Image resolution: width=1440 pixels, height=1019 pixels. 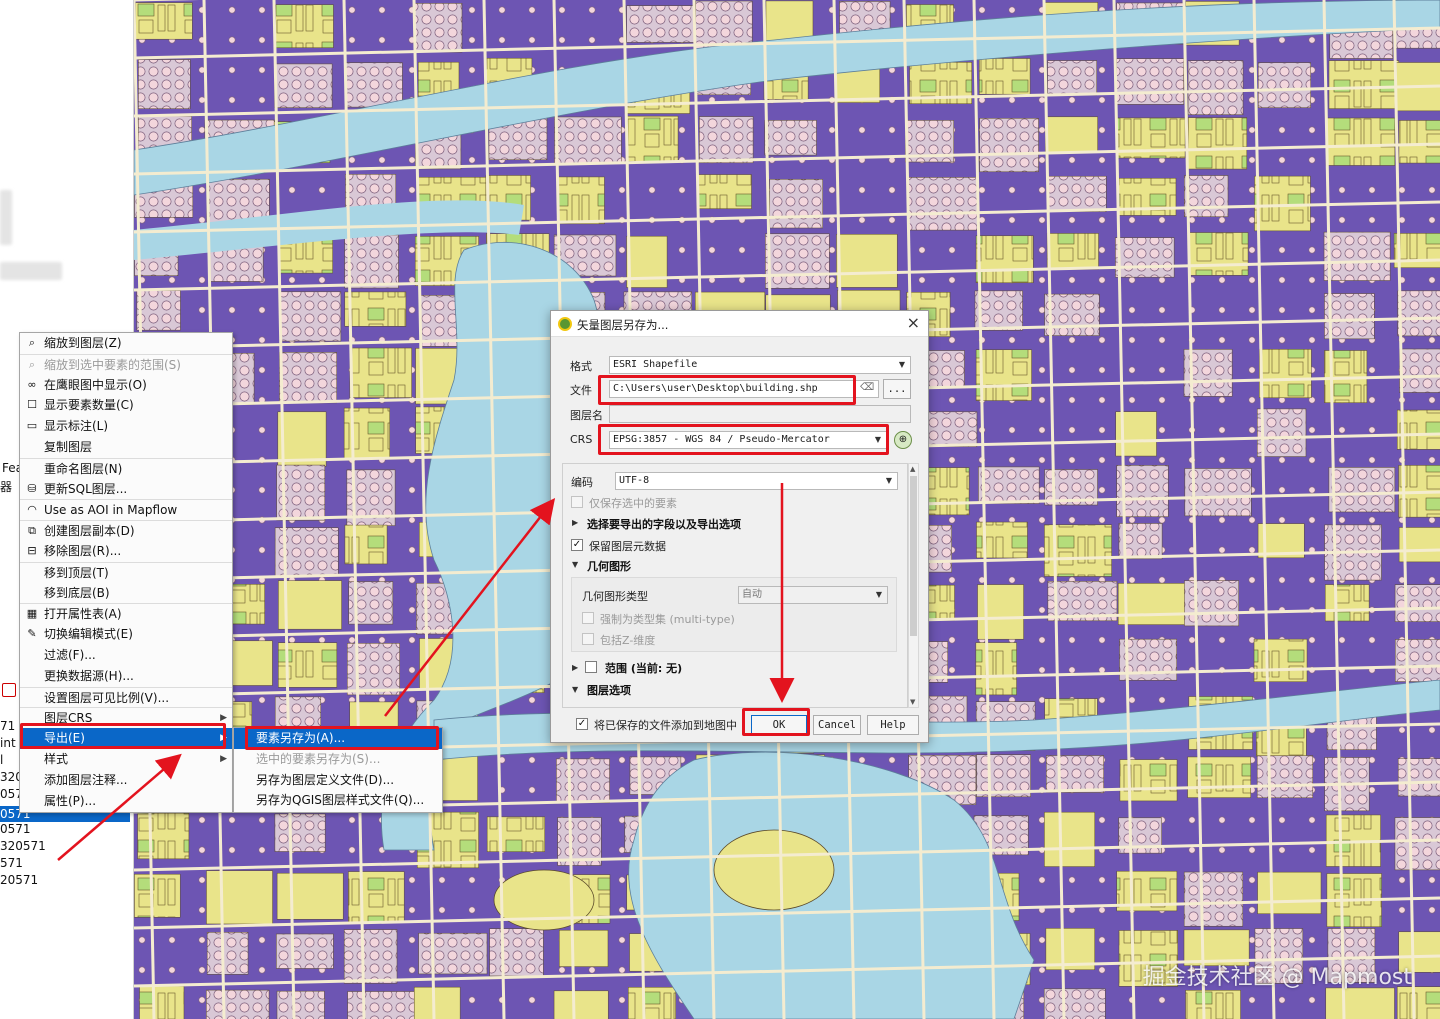 What do you see at coordinates (6, 487) in the screenshot?
I see `layer-fragment: 器` at bounding box center [6, 487].